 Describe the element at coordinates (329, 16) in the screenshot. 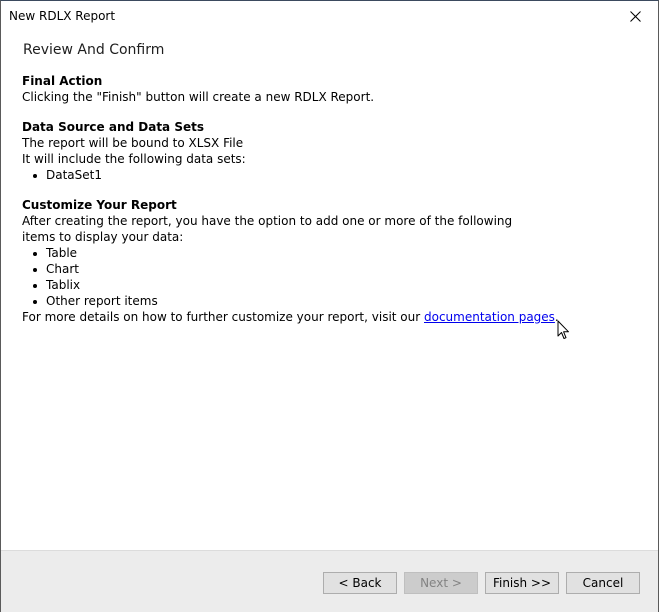

I see `title-bar: New RDLX Report` at that location.